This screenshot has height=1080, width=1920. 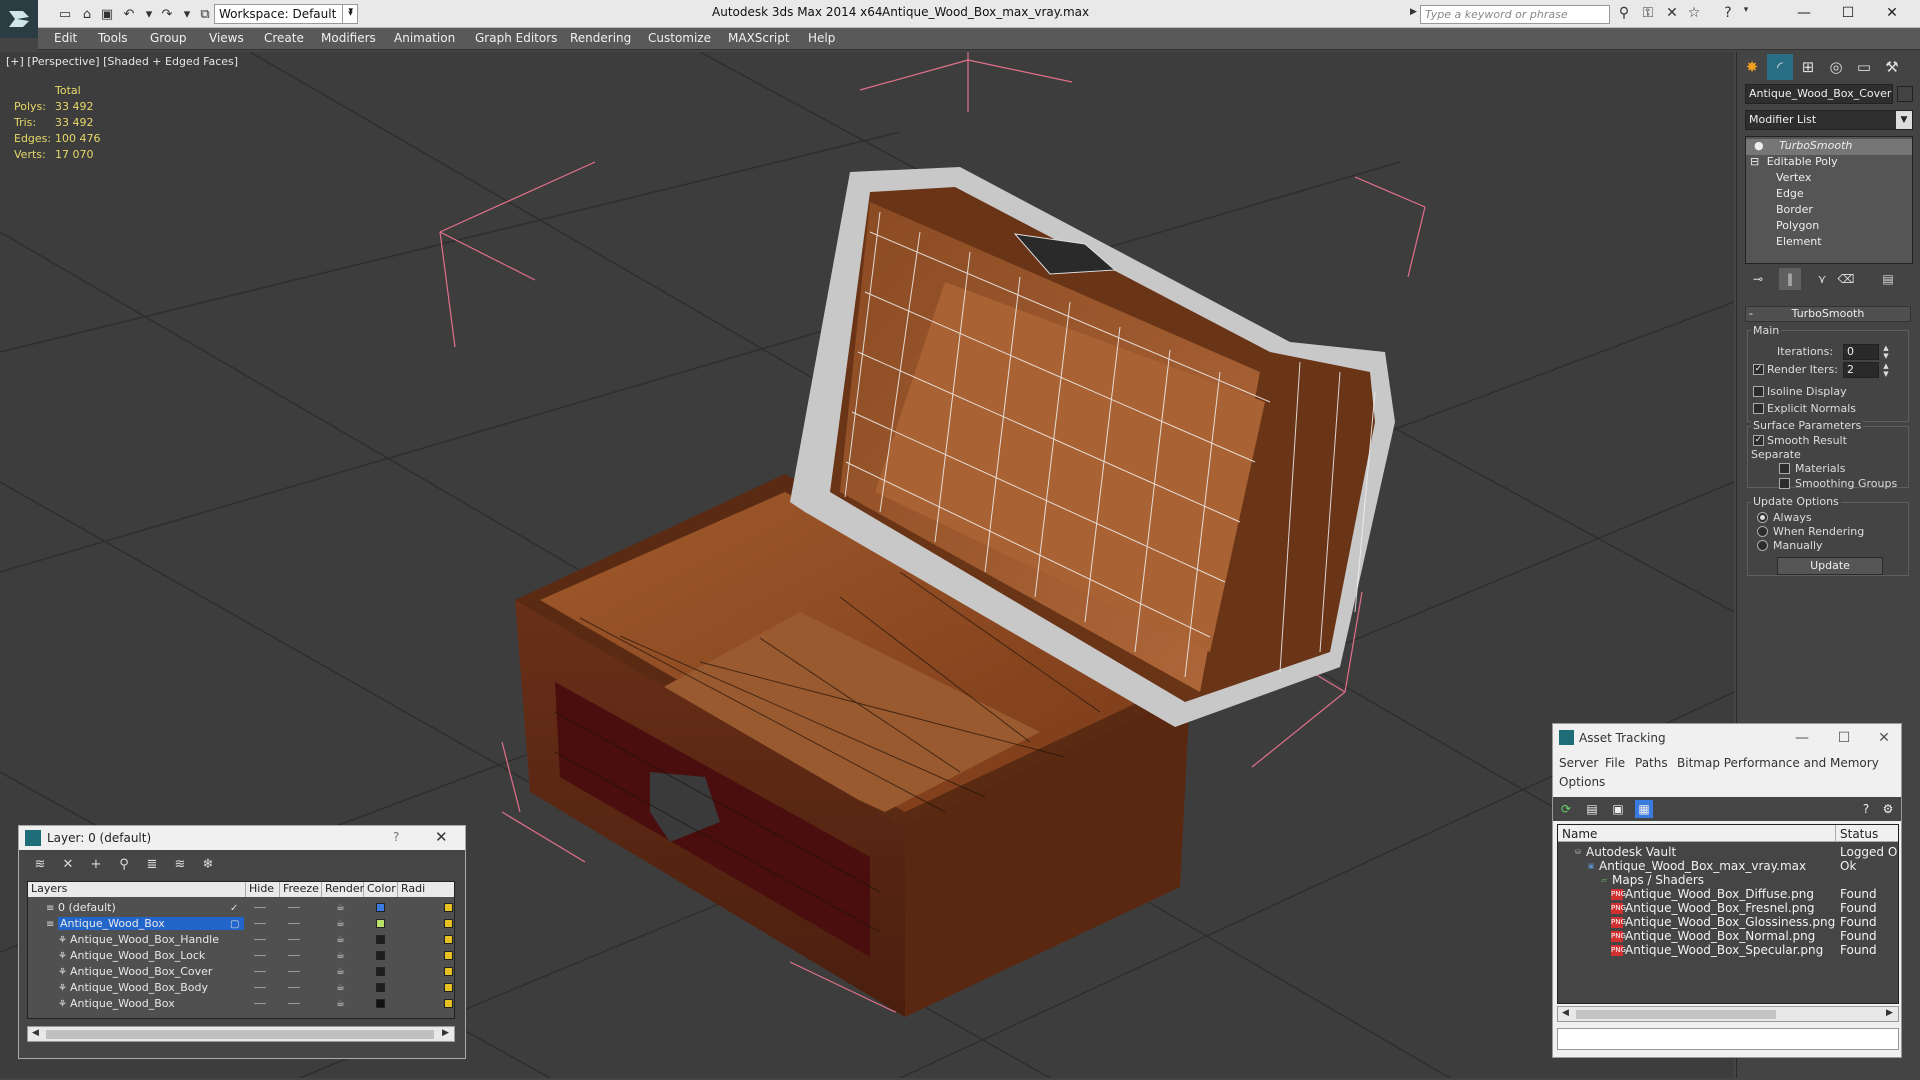 I want to click on menu-views: Views, so click(x=226, y=38).